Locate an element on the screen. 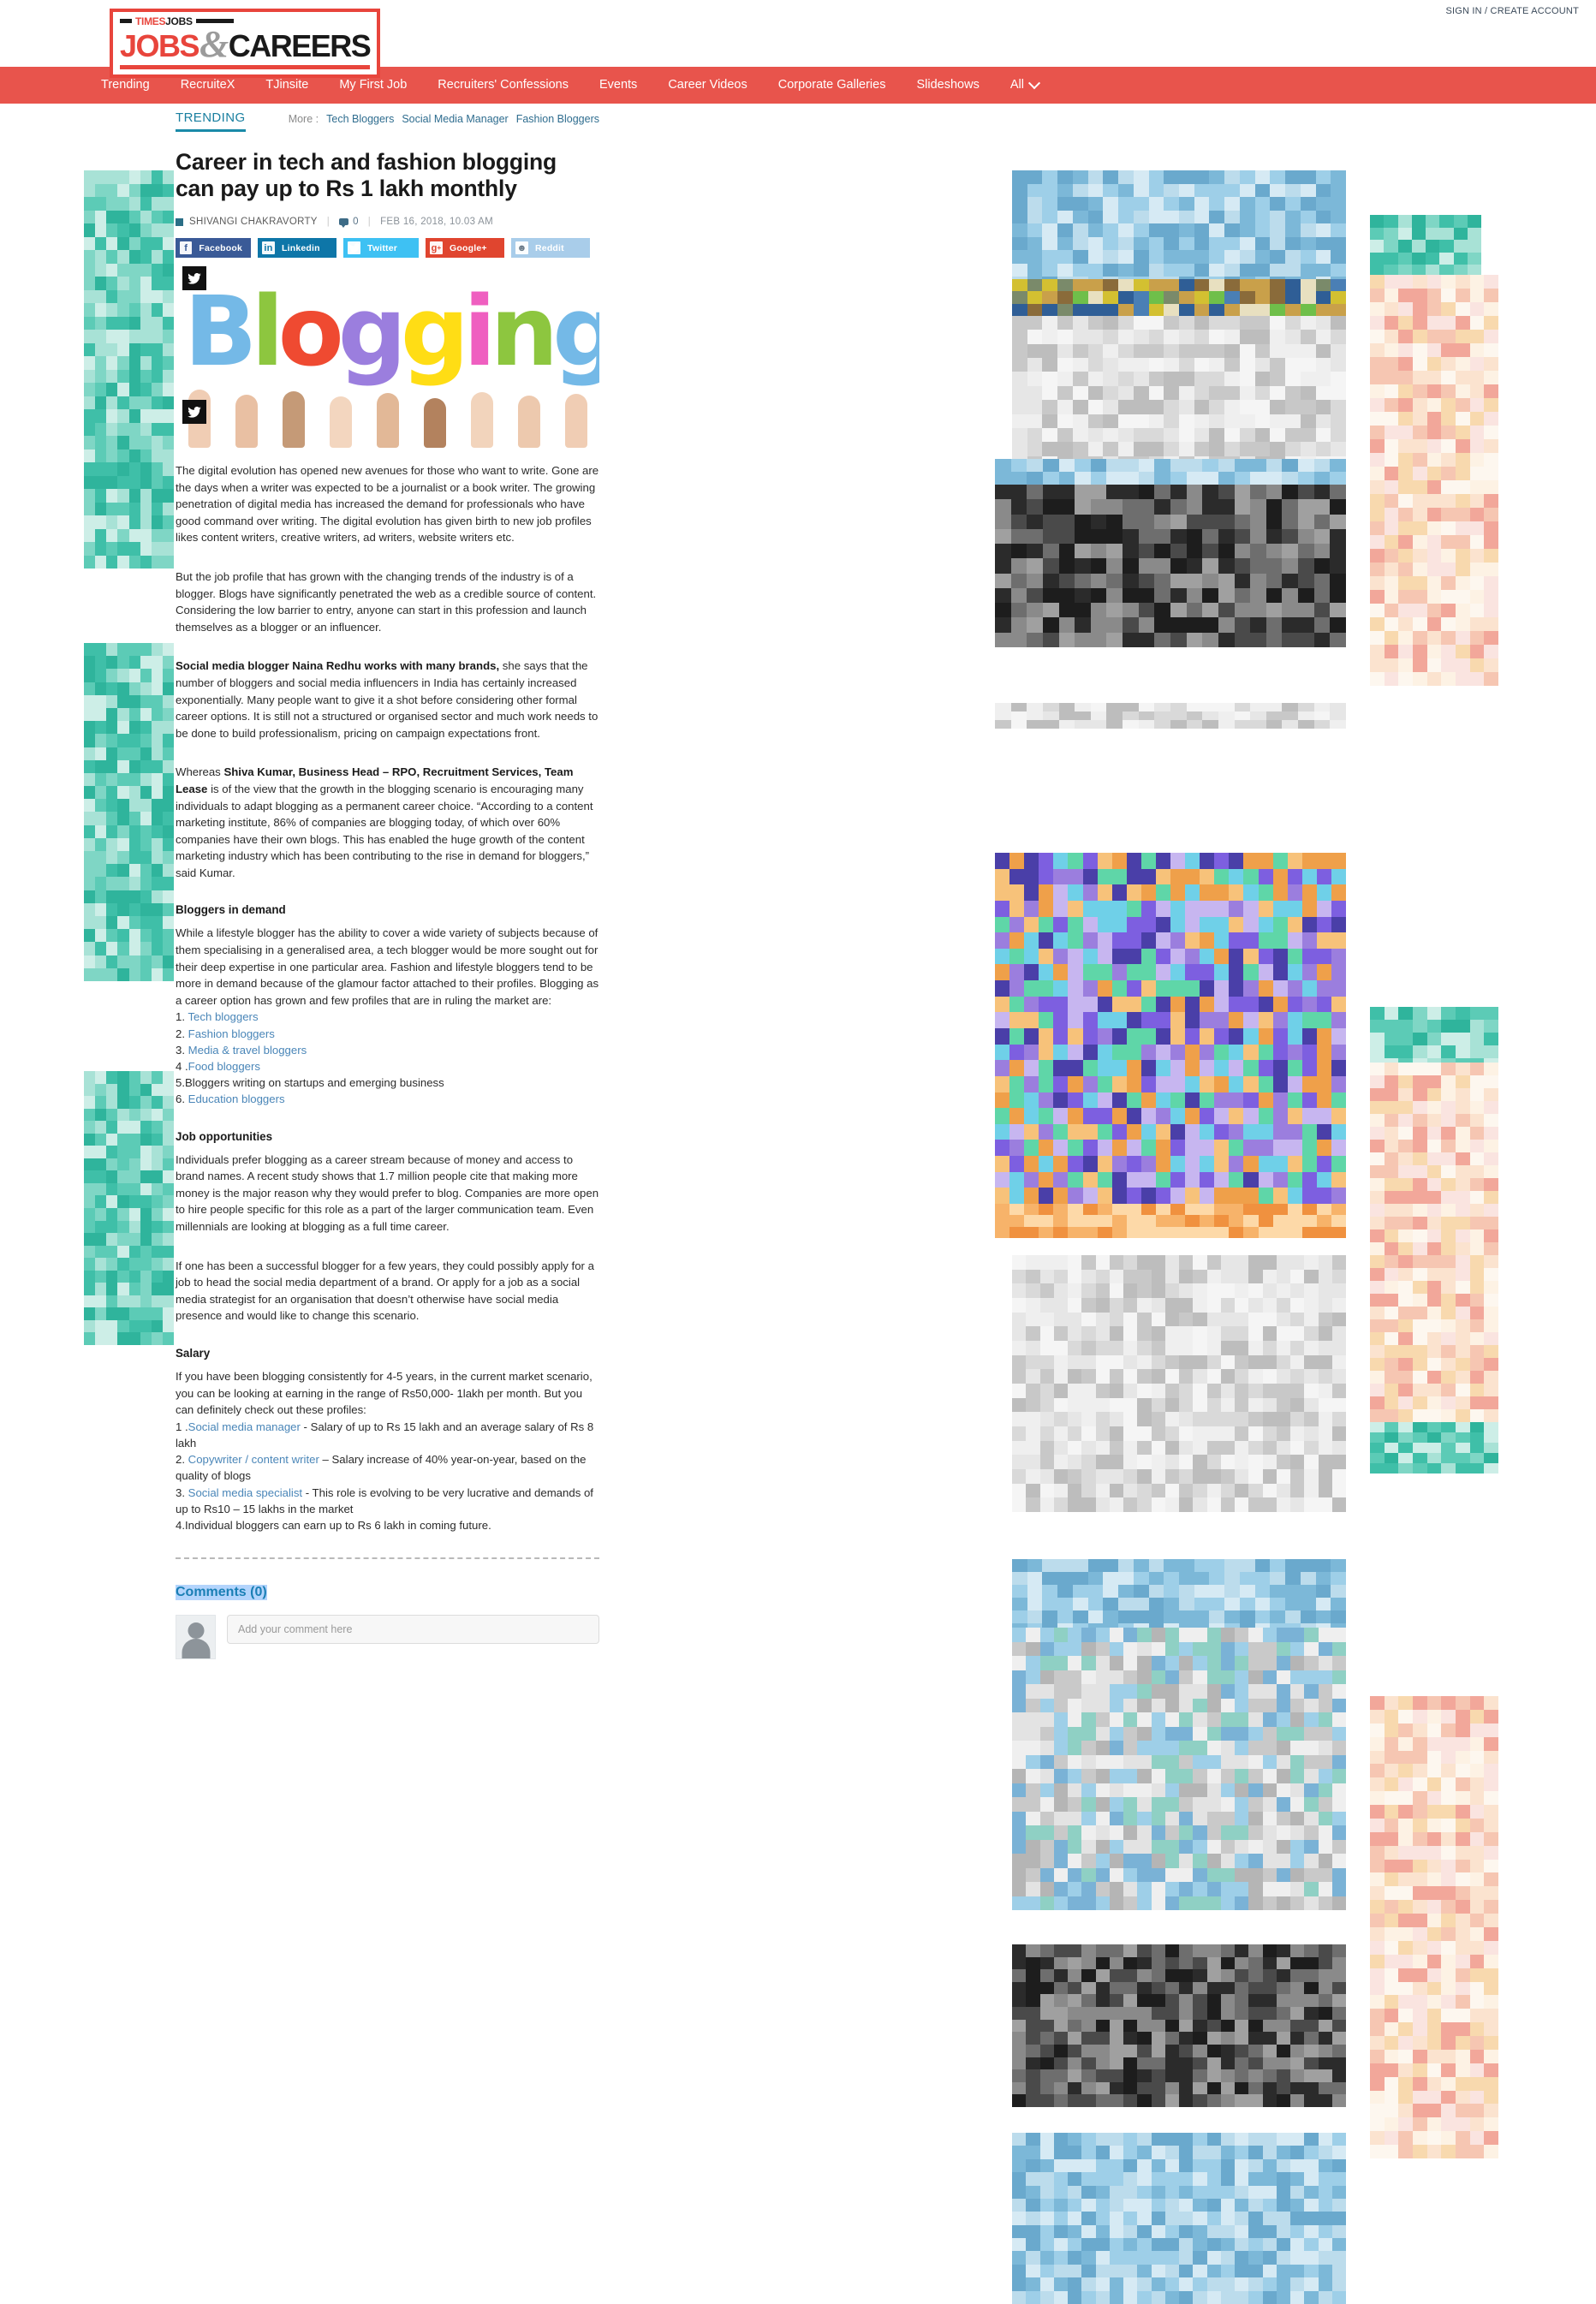 The height and width of the screenshot is (2304, 1596). list-item-number: 5. is located at coordinates (180, 1083).